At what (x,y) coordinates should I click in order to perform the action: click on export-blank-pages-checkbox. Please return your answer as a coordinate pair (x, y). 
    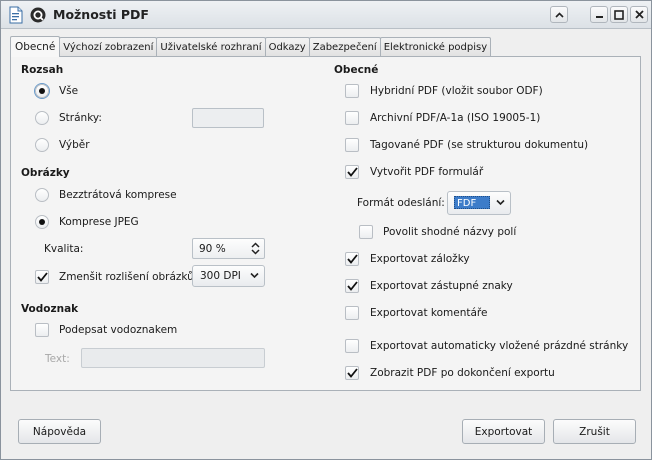
    Looking at the image, I should click on (352, 346).